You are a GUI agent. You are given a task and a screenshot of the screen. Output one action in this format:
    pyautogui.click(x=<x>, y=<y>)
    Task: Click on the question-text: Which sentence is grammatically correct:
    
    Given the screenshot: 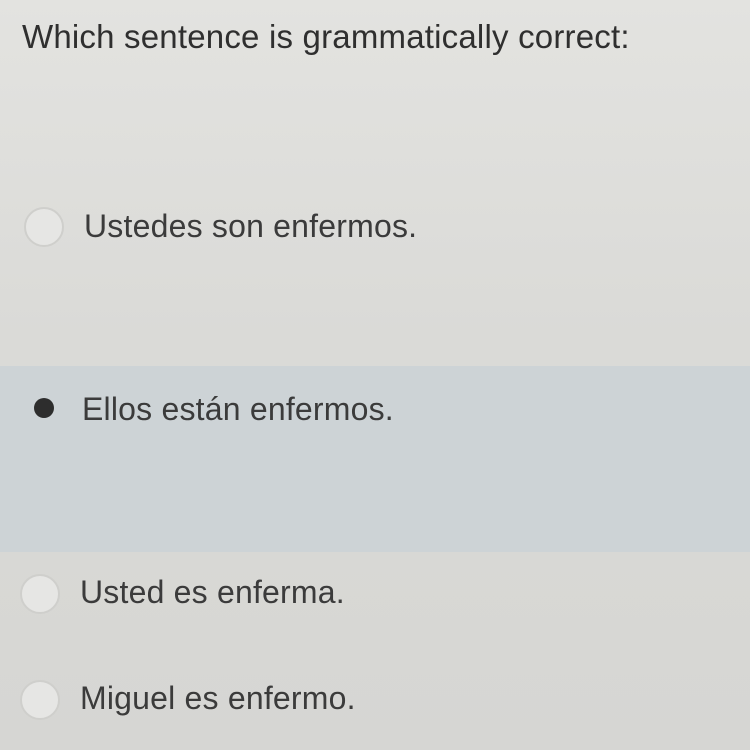 What is the action you would take?
    pyautogui.click(x=326, y=36)
    